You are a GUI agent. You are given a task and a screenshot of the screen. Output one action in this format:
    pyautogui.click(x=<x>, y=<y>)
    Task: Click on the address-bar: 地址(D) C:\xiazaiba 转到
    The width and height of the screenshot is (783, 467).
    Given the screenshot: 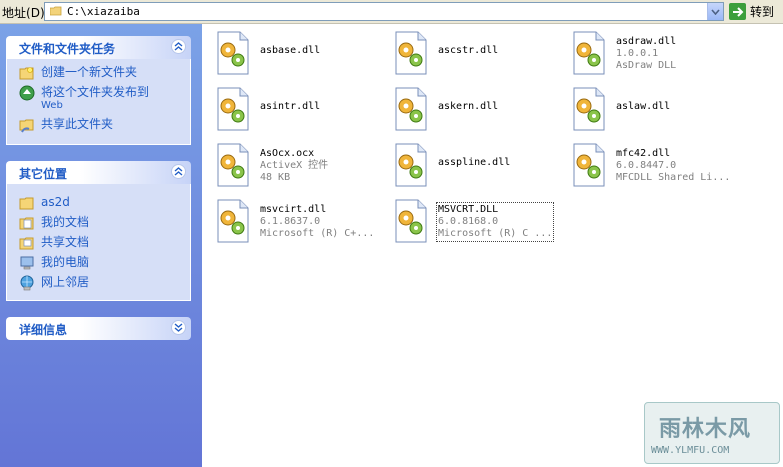 What is the action you would take?
    pyautogui.click(x=391, y=12)
    